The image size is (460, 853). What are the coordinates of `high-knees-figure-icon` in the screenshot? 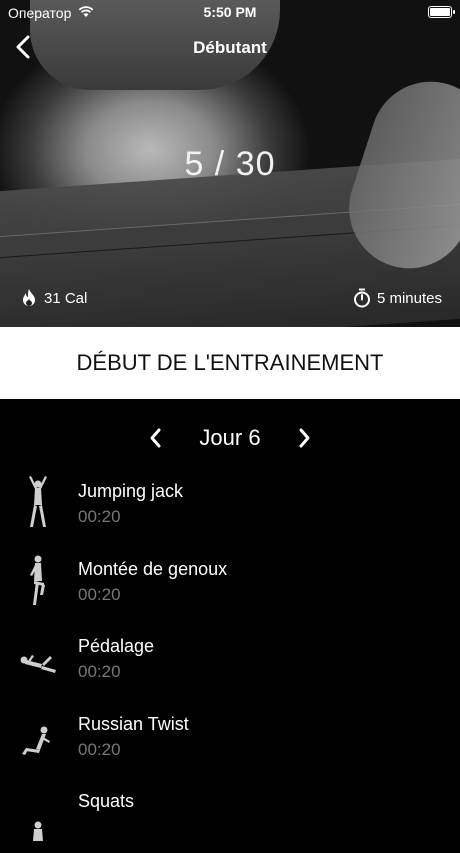 It's located at (37, 580).